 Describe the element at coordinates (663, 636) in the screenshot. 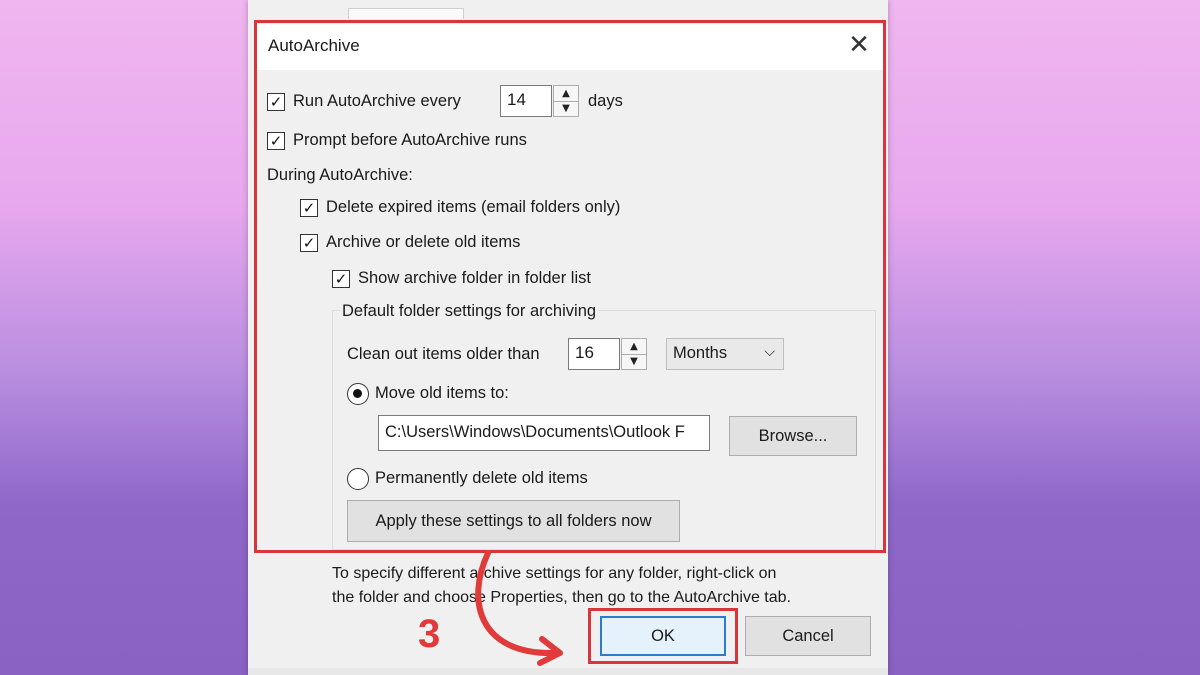

I see `highlight-box-ok` at that location.